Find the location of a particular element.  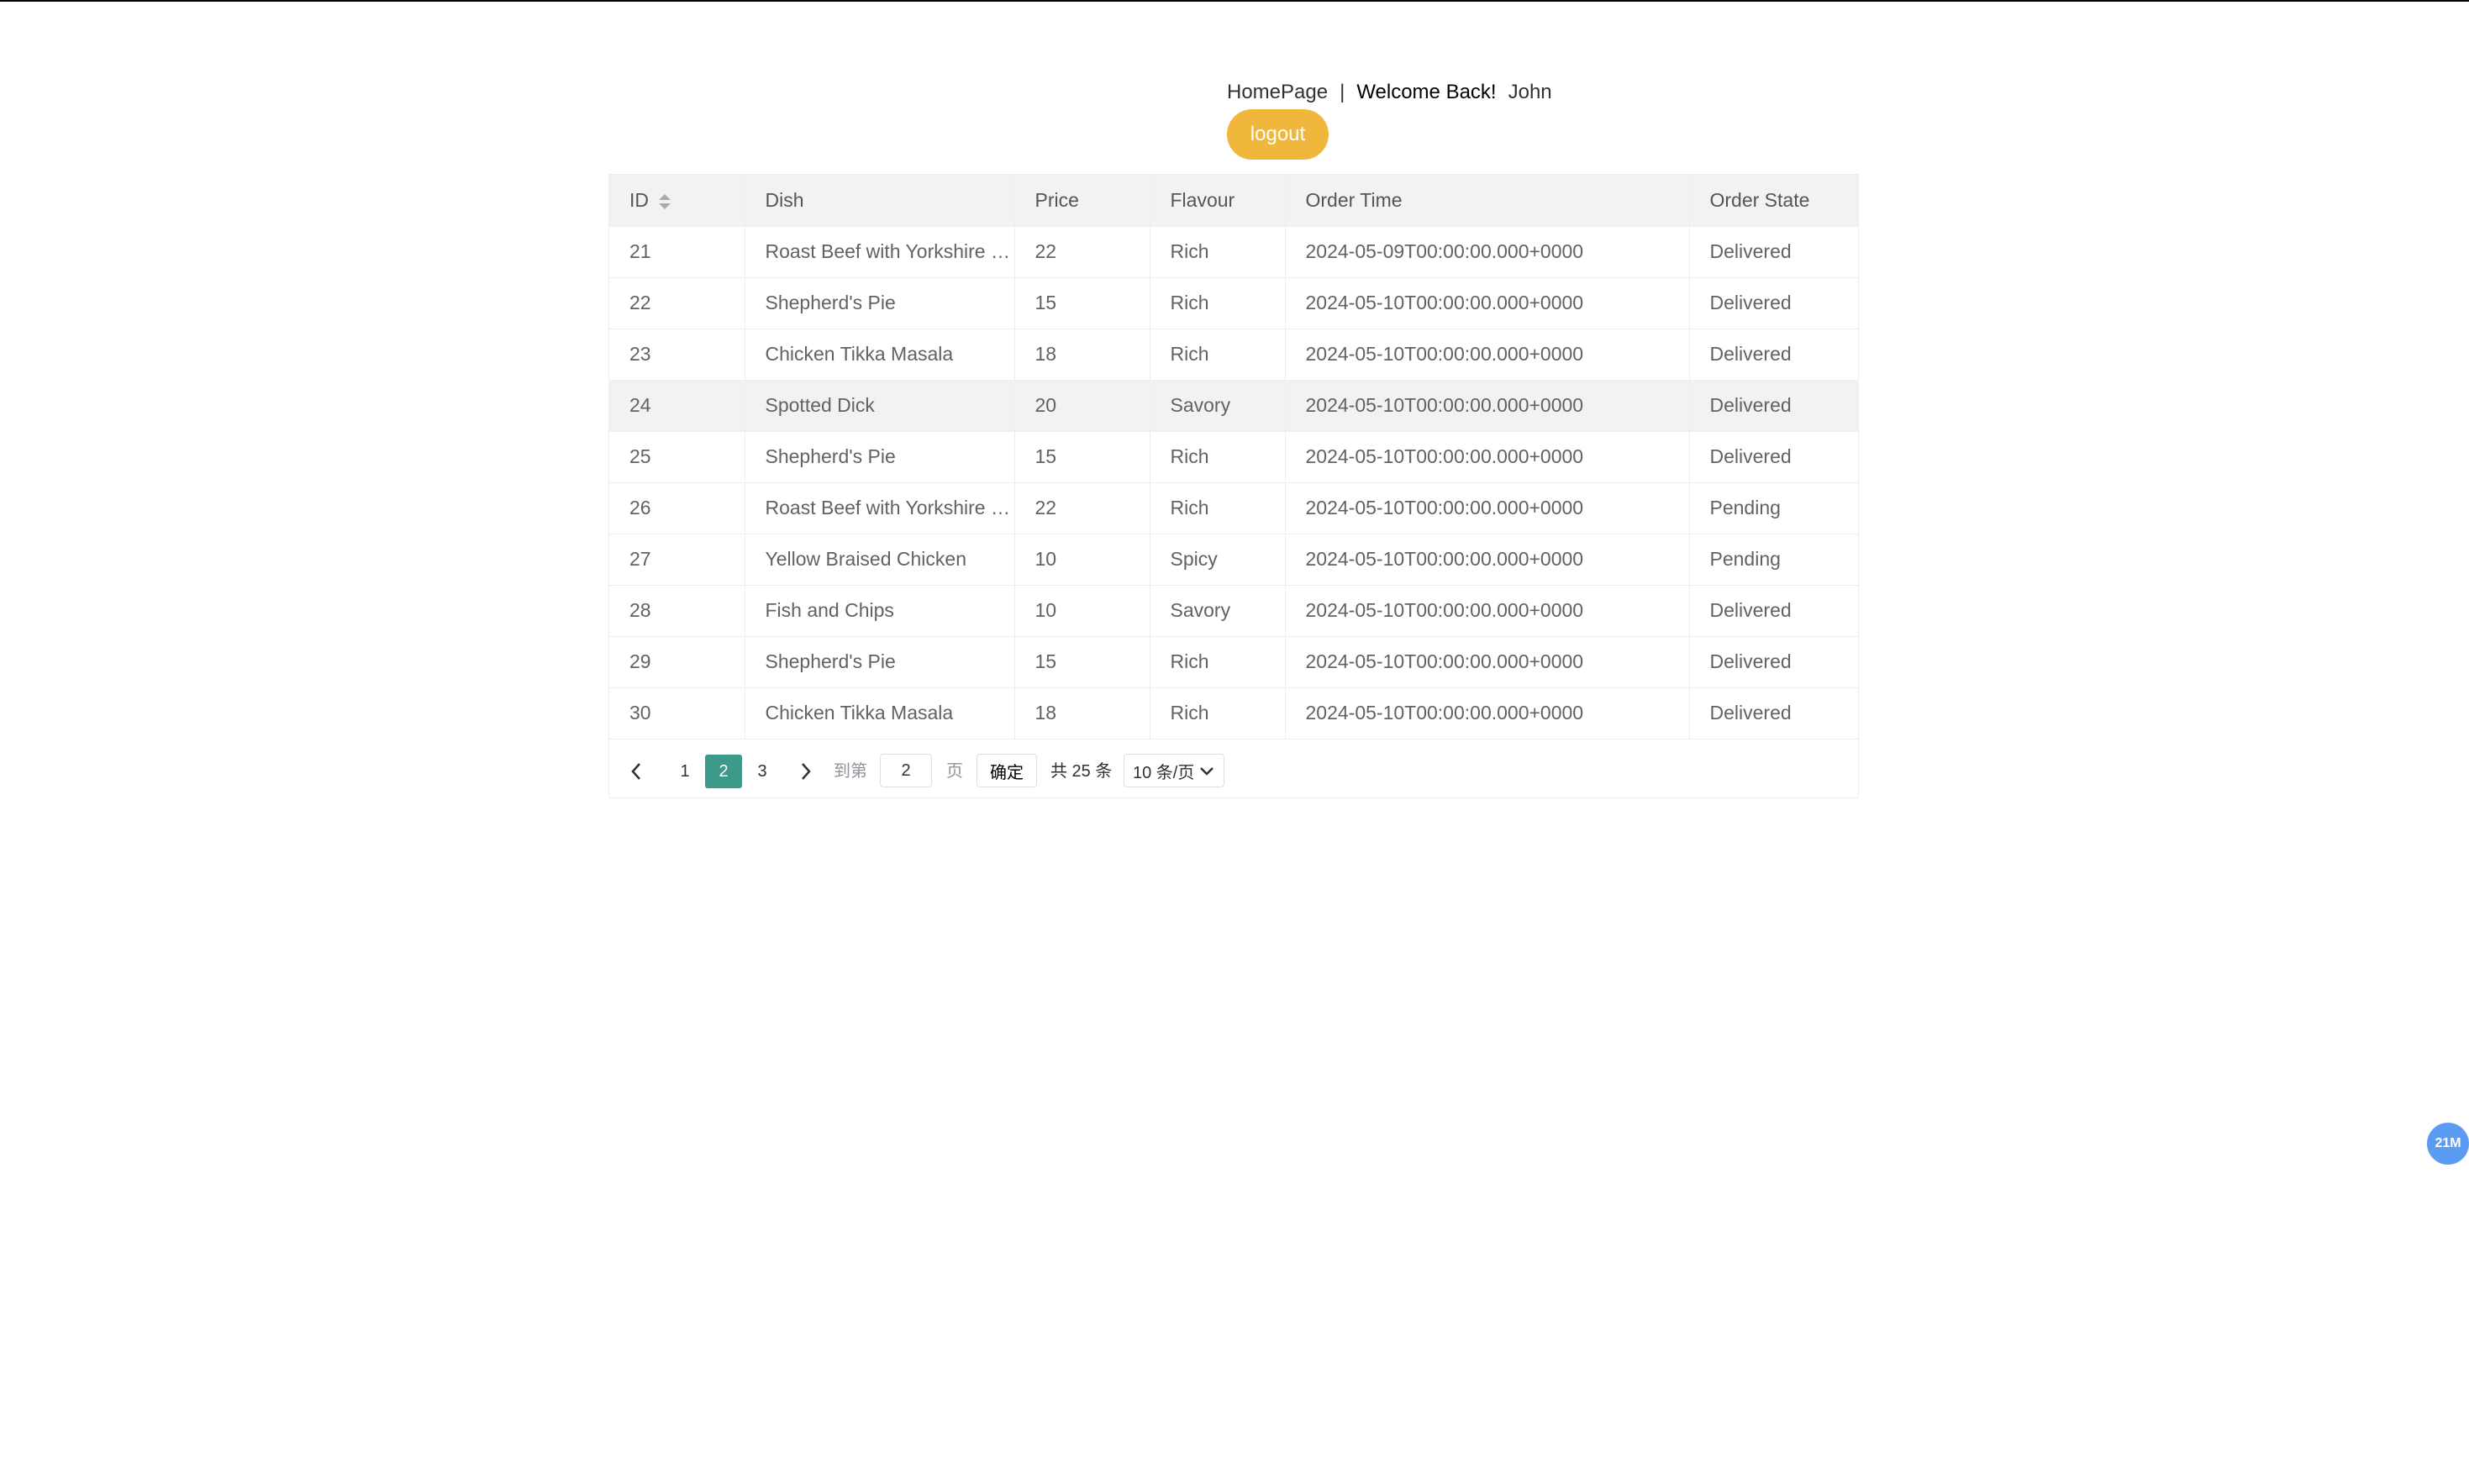

page-size-value: 10 条/页 is located at coordinates (1164, 772).